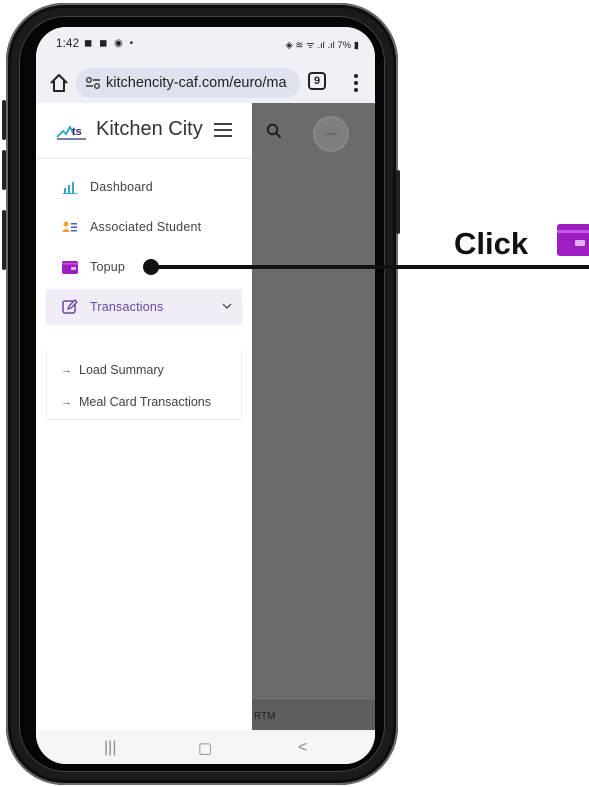 The image size is (589, 787). What do you see at coordinates (70, 307) in the screenshot?
I see `edit-icon` at bounding box center [70, 307].